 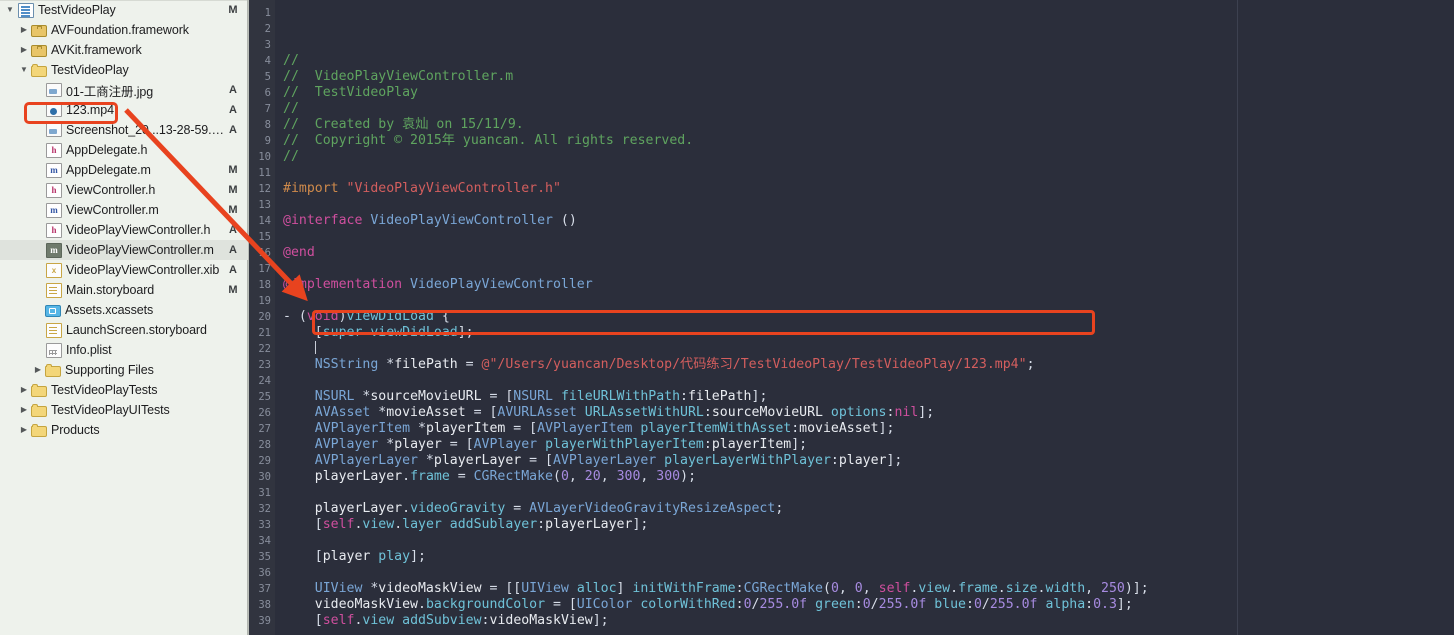 What do you see at coordinates (264, 541) in the screenshot?
I see `line-number: 34` at bounding box center [264, 541].